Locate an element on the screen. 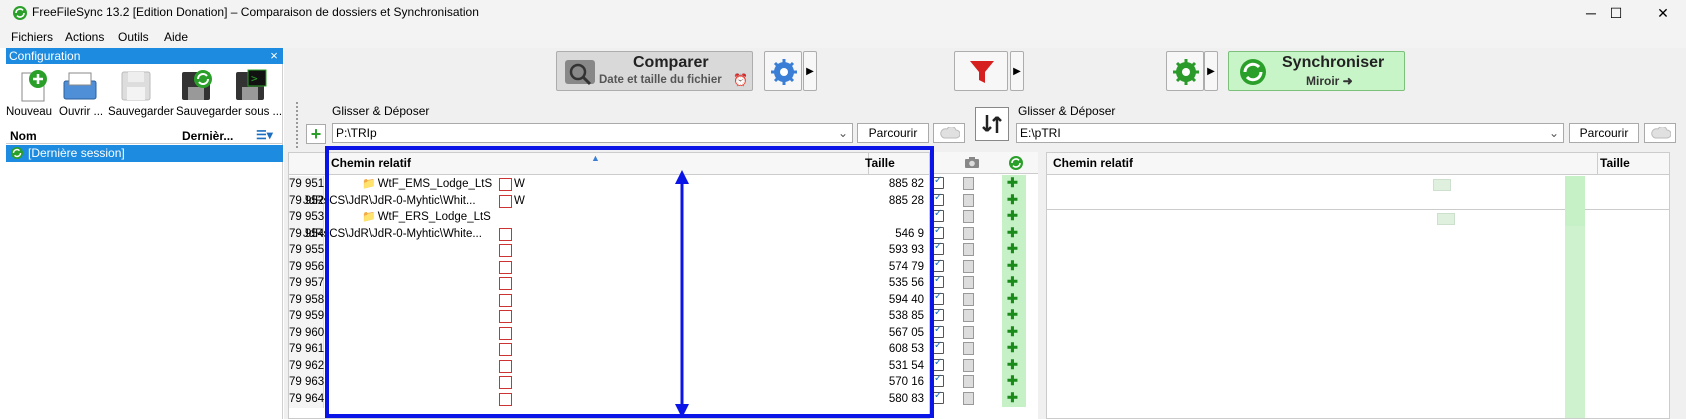 This screenshot has height=419, width=1686. column-divider is located at coordinates (1597, 164).